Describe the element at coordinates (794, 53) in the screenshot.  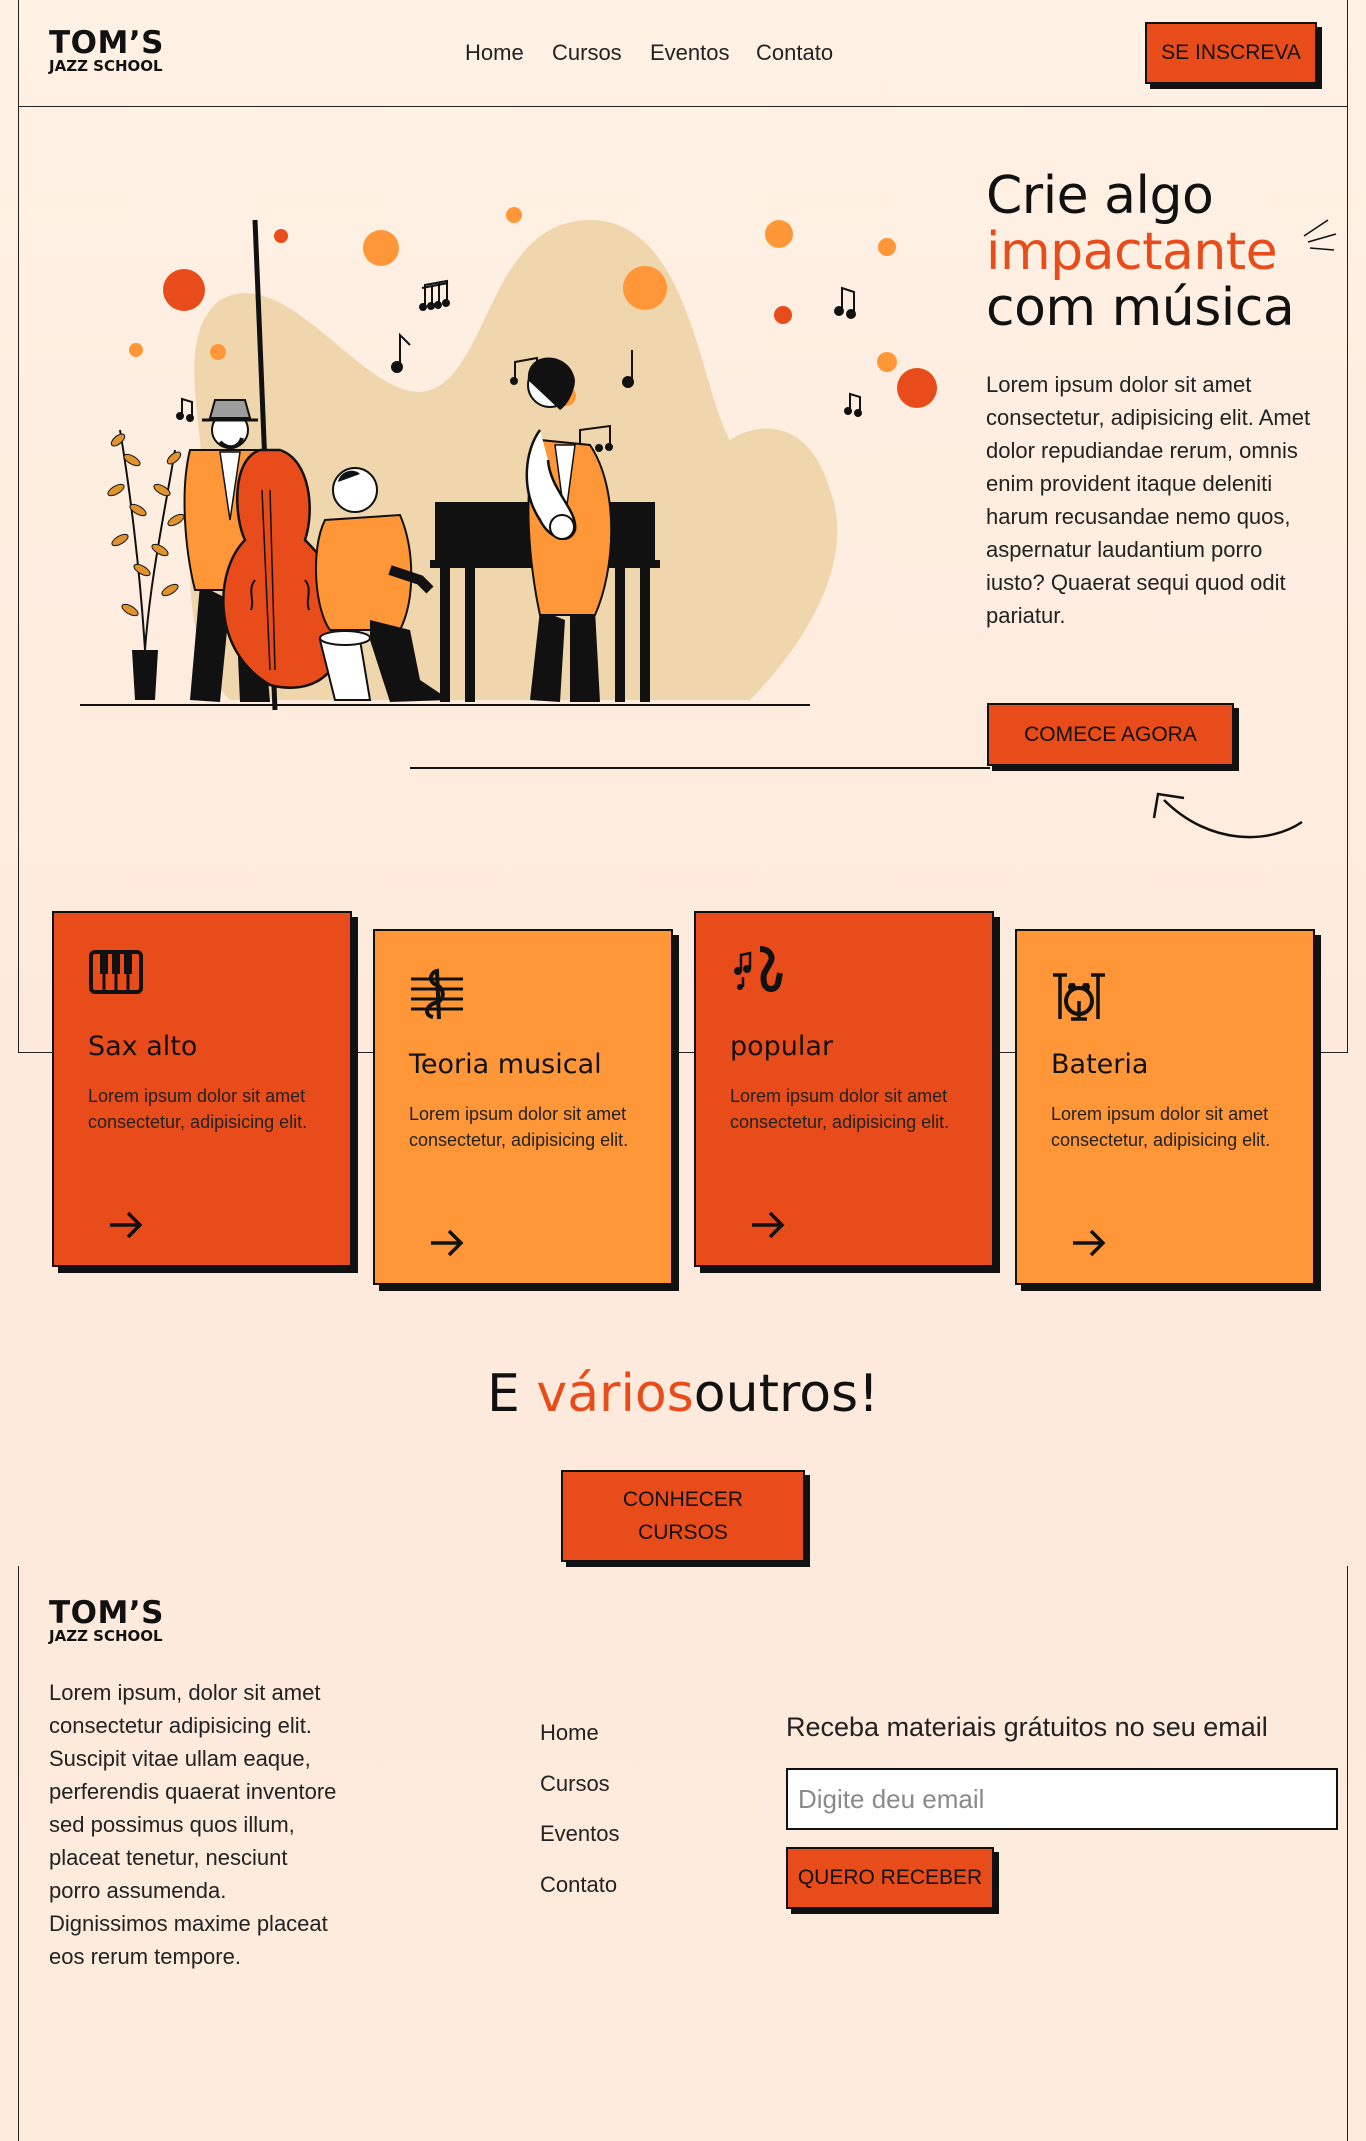
I see `nav-contato: Contato` at that location.